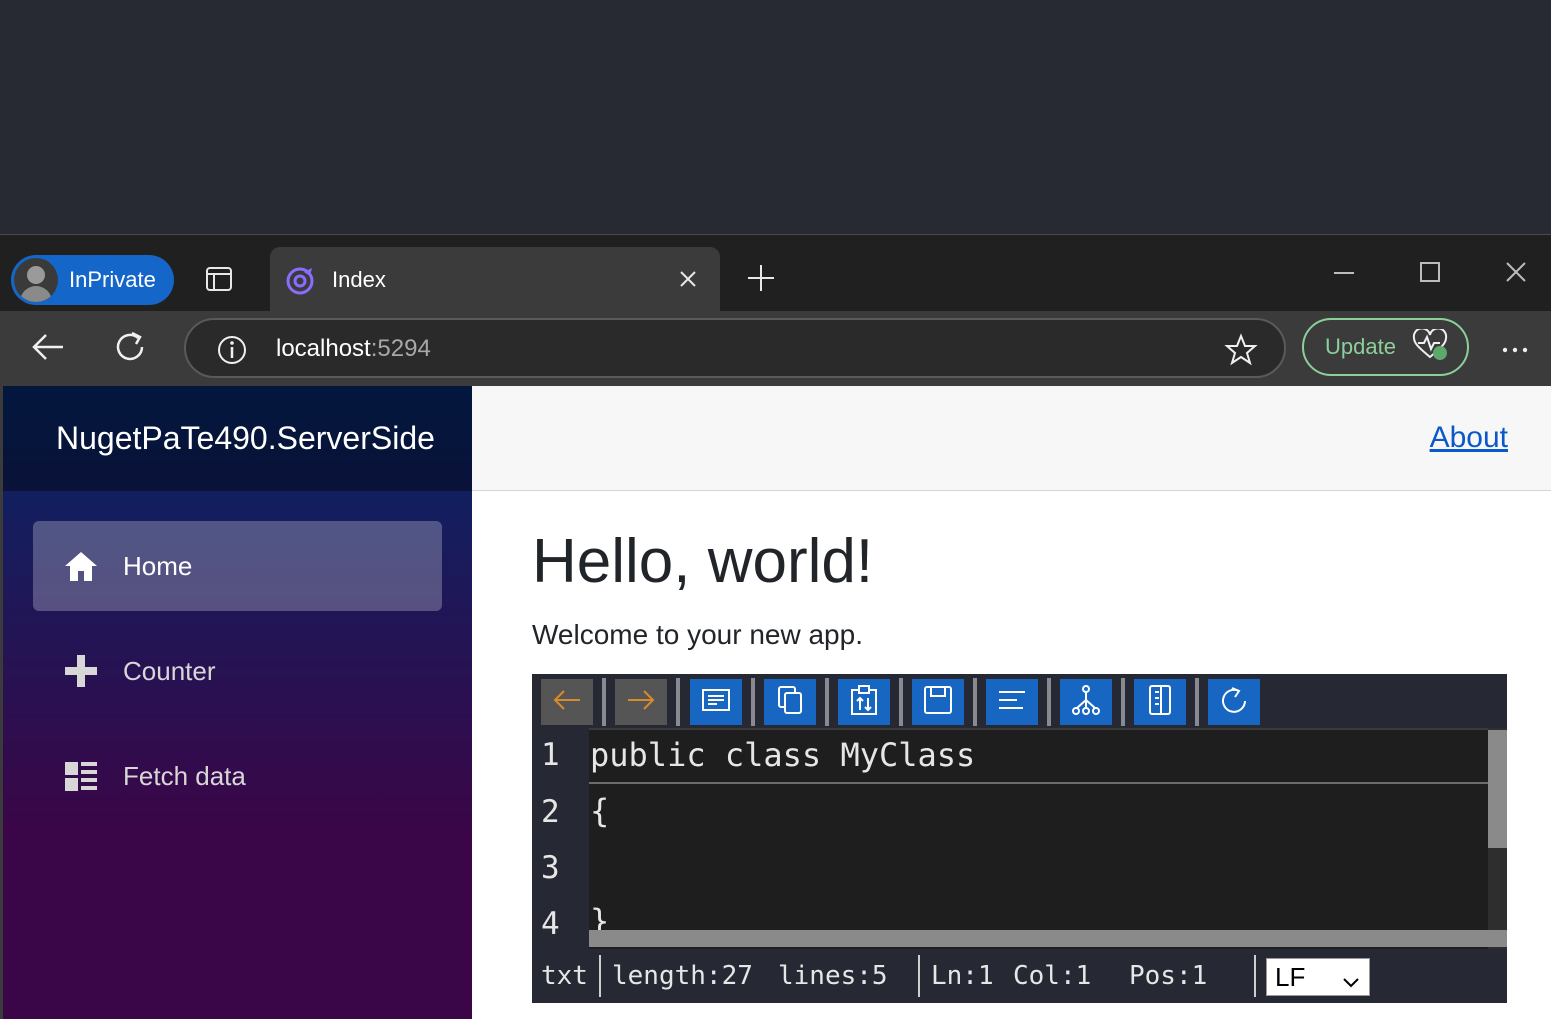 The width and height of the screenshot is (1551, 1019). I want to click on line-number: 1, so click(550, 755).